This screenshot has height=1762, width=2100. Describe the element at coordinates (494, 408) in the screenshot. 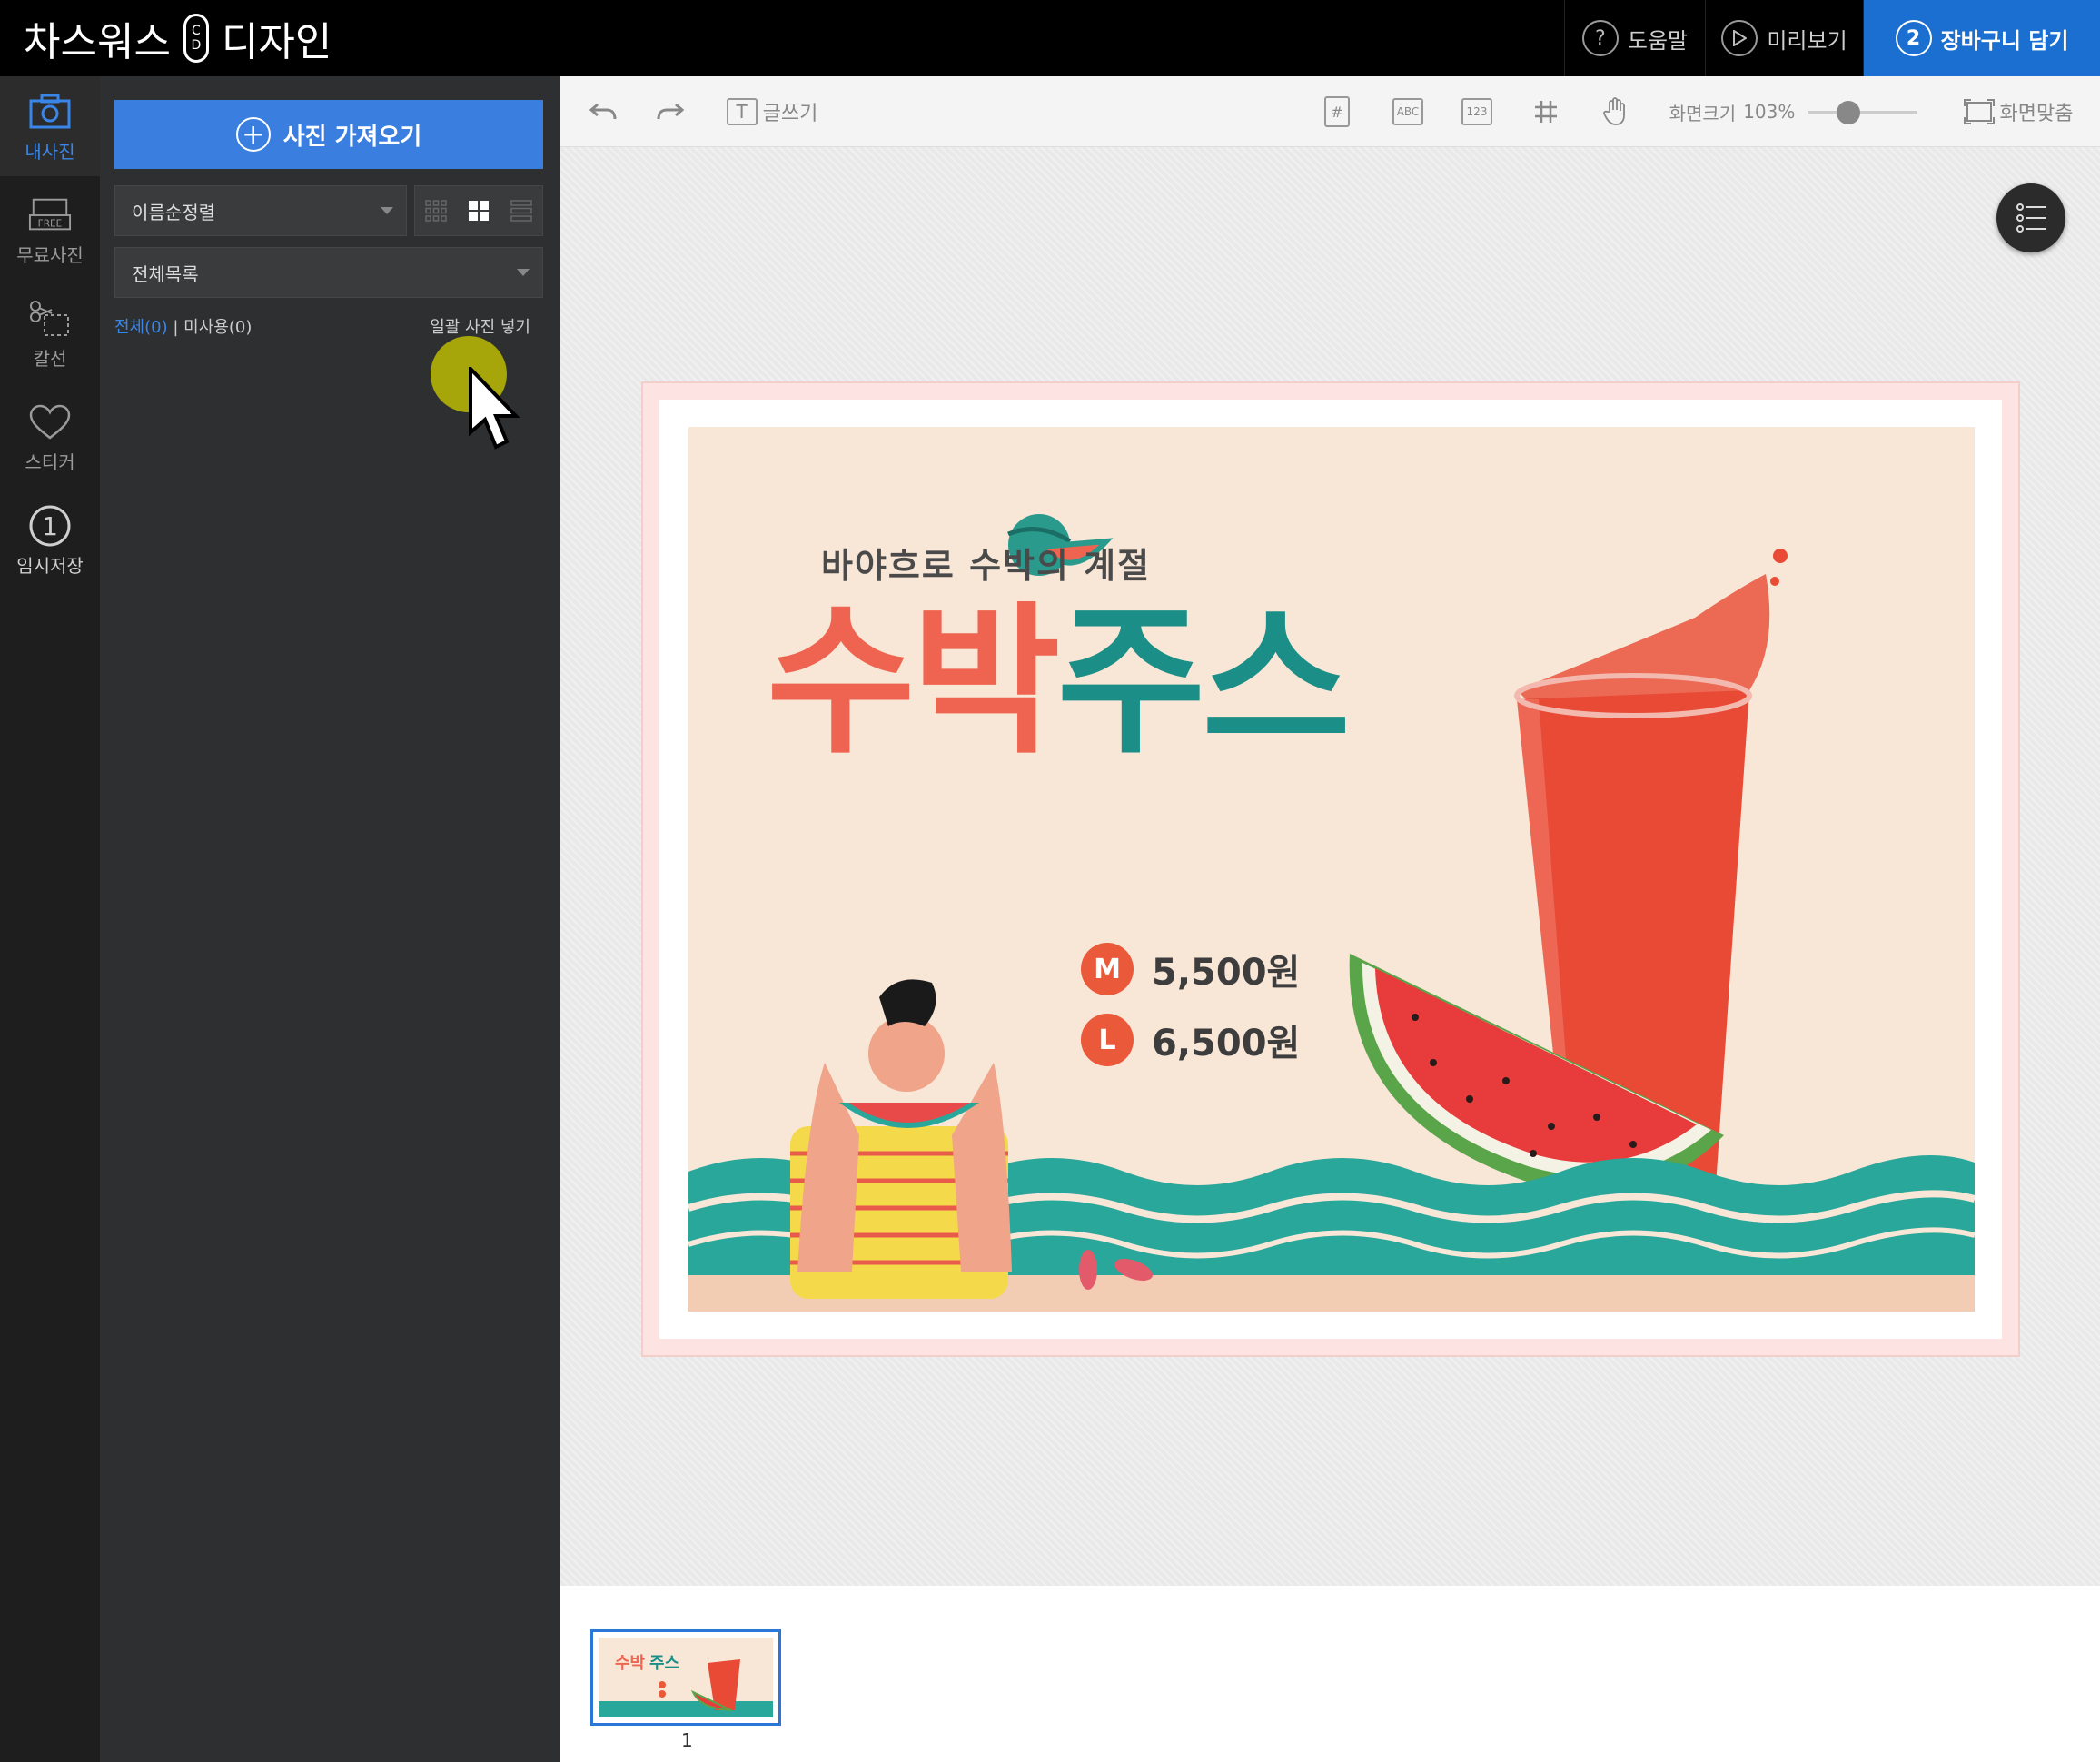

I see `mouse-cursor-icon` at that location.